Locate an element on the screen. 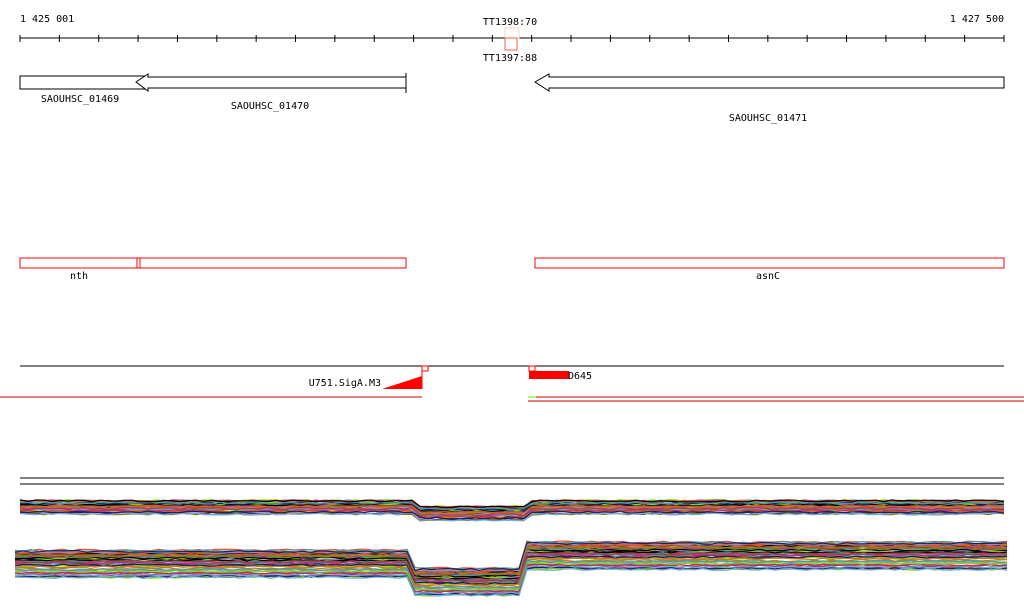 This screenshot has height=611, width=1024. coverage-lower is located at coordinates (511, 568).